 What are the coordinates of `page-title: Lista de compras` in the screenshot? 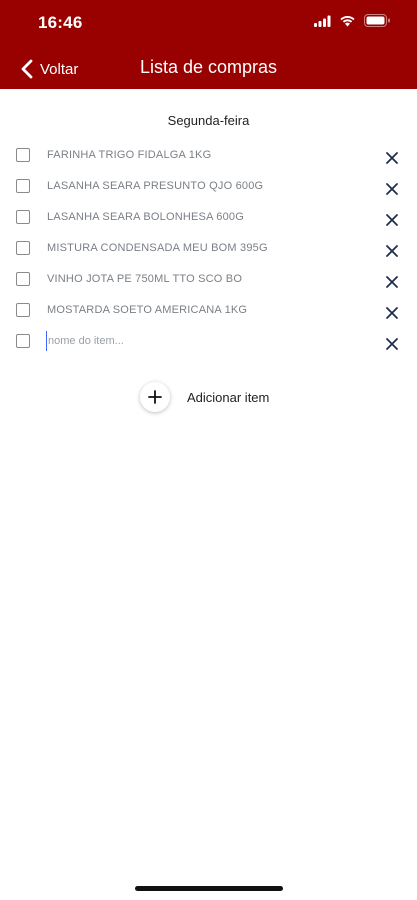 It's located at (208, 67).